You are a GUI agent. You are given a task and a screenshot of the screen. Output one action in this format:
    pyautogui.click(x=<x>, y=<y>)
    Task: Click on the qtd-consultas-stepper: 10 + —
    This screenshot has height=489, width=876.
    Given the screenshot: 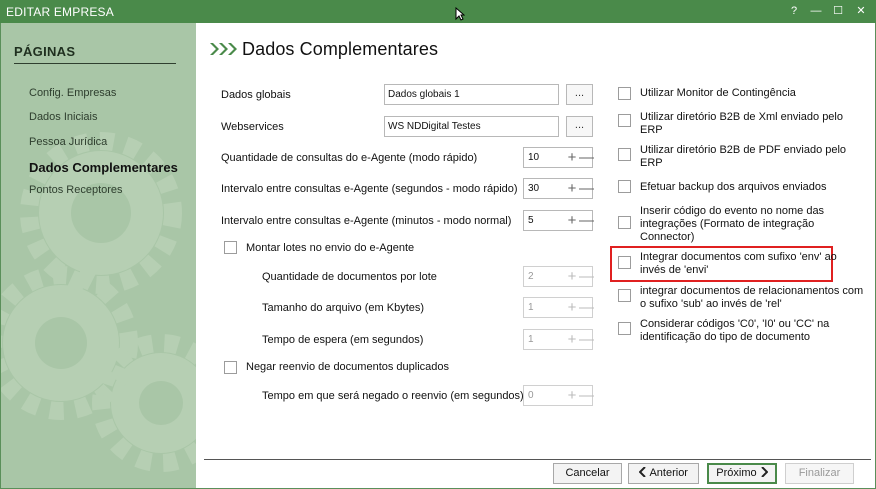 What is the action you would take?
    pyautogui.click(x=558, y=157)
    